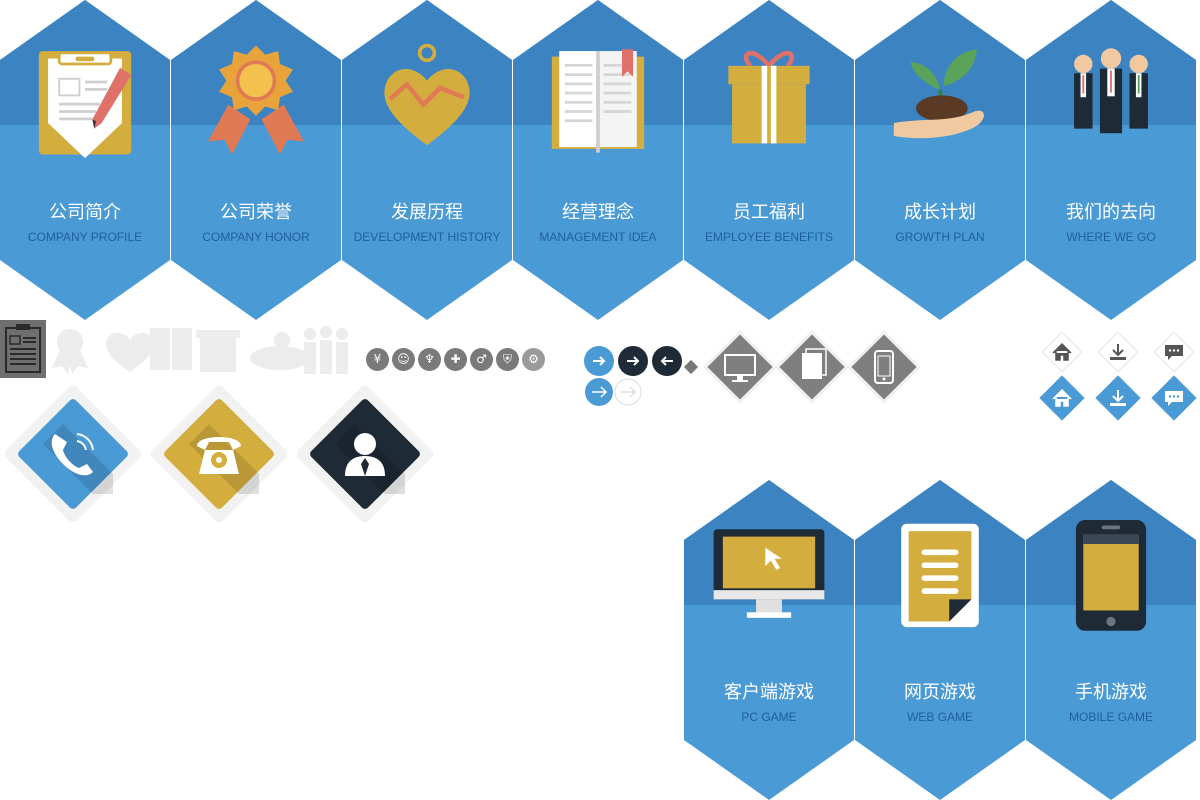 This screenshot has height=800, width=1200. Describe the element at coordinates (429, 359) in the screenshot. I see `trophy-icon: ♆` at that location.